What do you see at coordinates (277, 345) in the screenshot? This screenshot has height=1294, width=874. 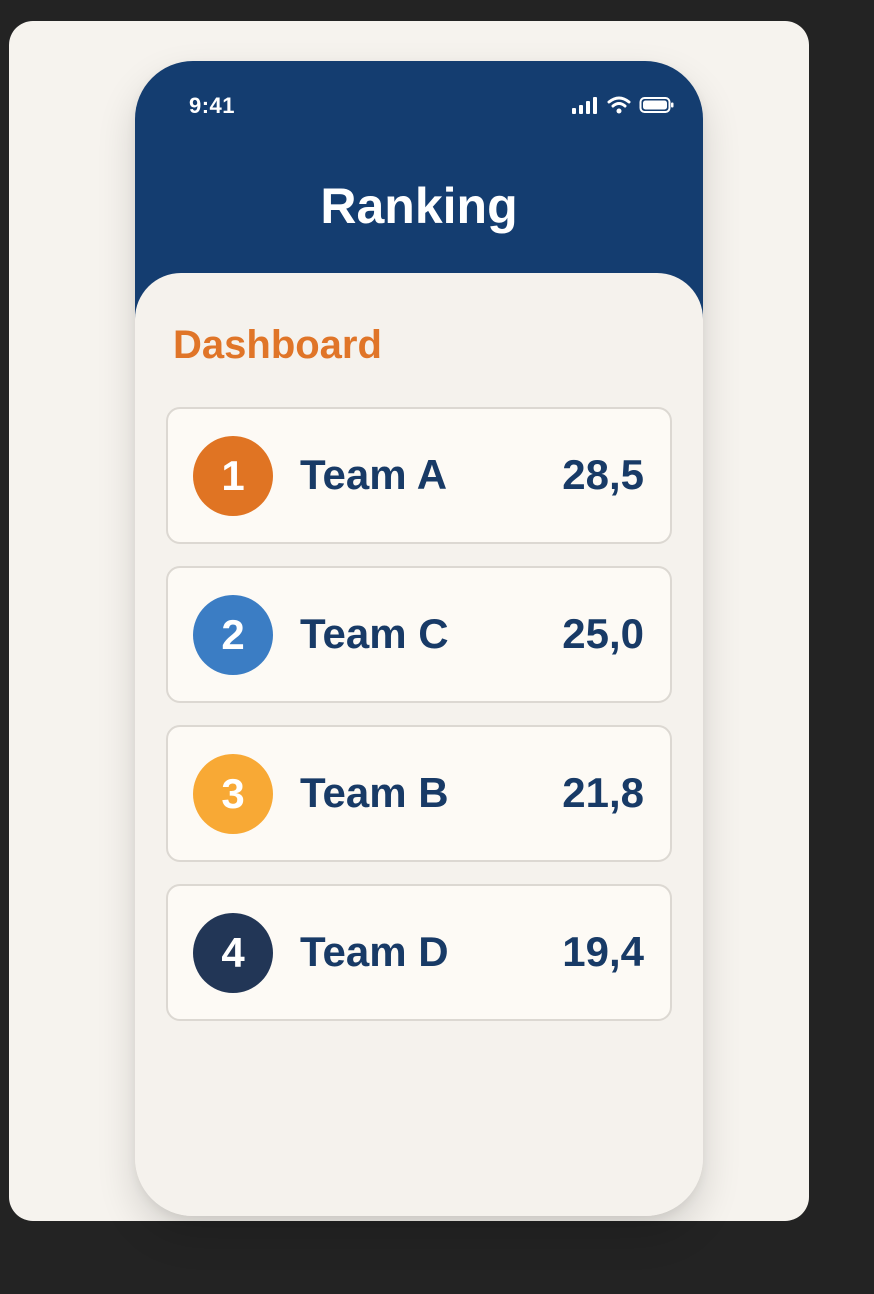 I see `section-title: Dashboard` at bounding box center [277, 345].